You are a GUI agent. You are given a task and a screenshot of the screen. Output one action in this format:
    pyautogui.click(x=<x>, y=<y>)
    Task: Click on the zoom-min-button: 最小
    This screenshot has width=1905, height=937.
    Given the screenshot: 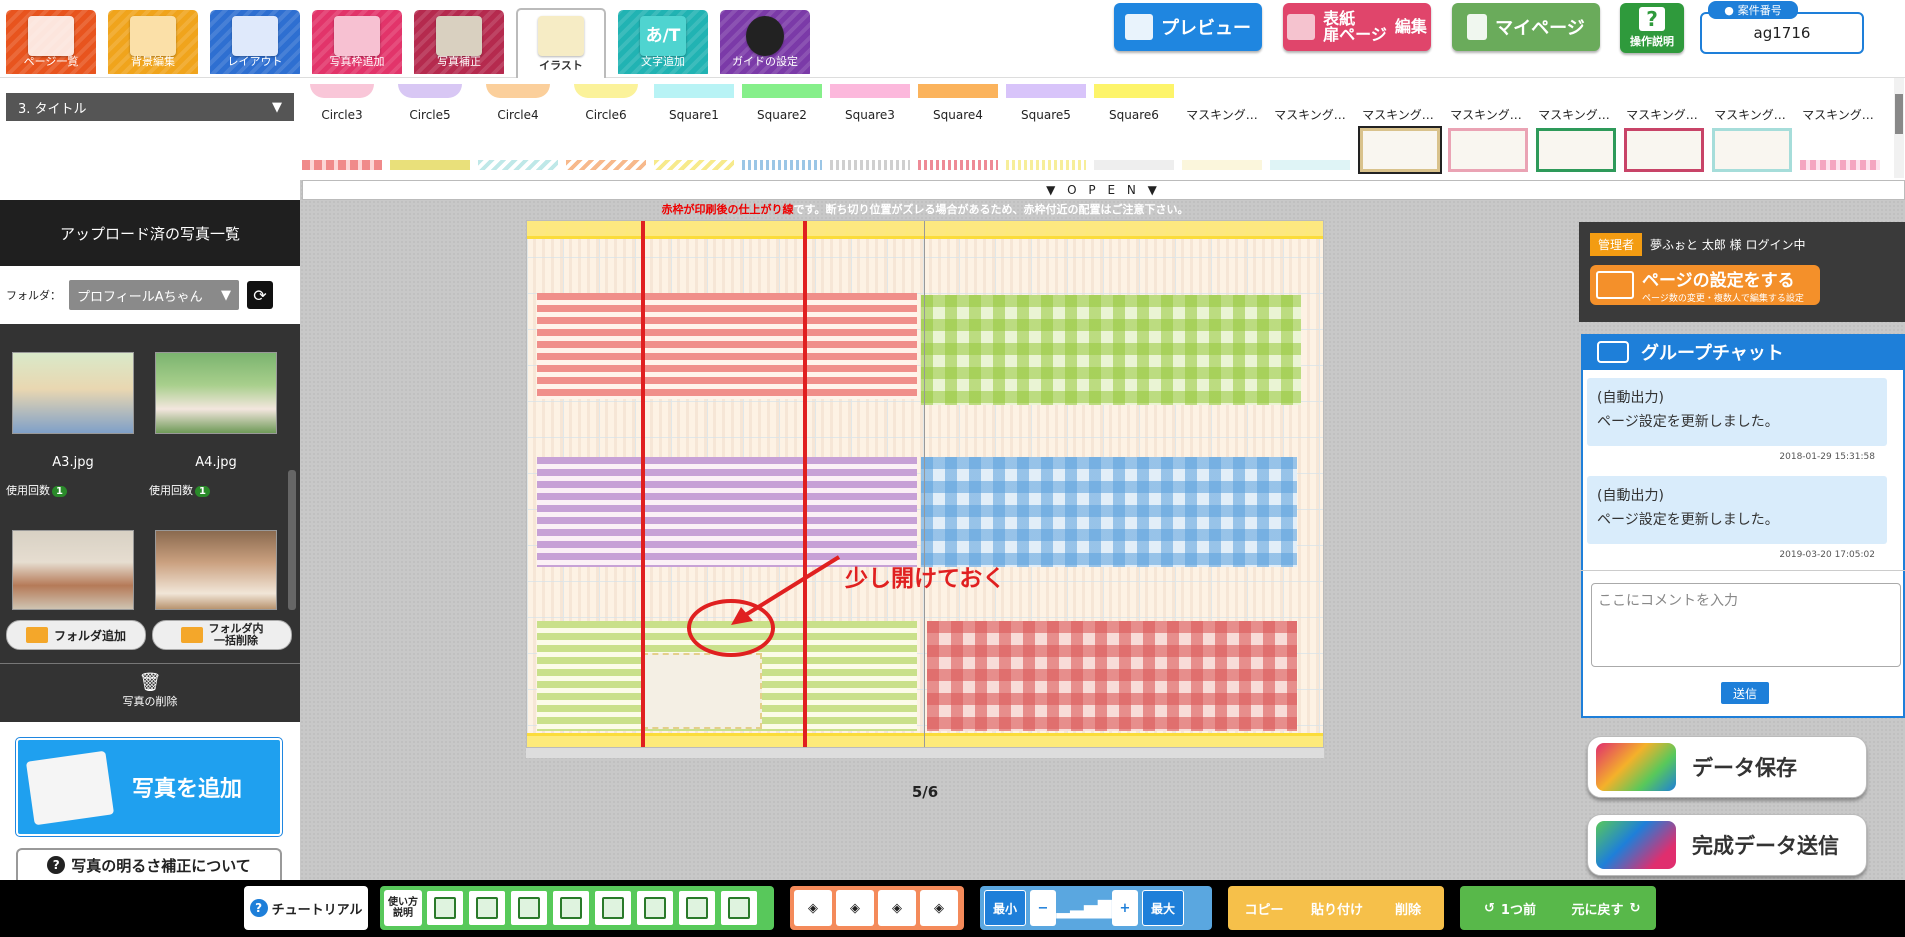 What is the action you would take?
    pyautogui.click(x=1005, y=908)
    